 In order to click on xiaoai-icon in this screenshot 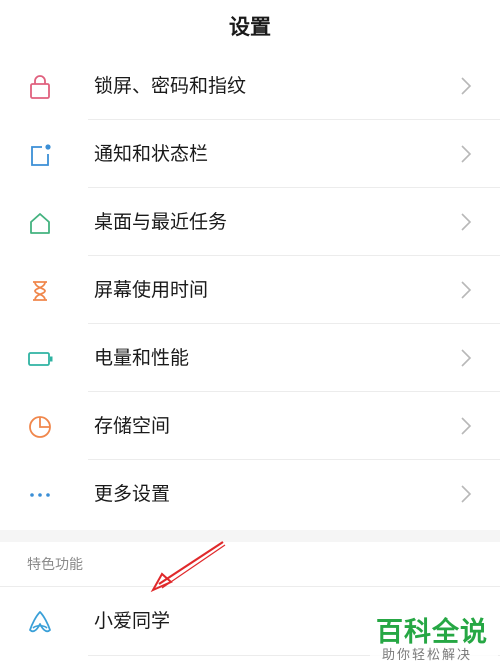, I will do `click(40, 622)`.